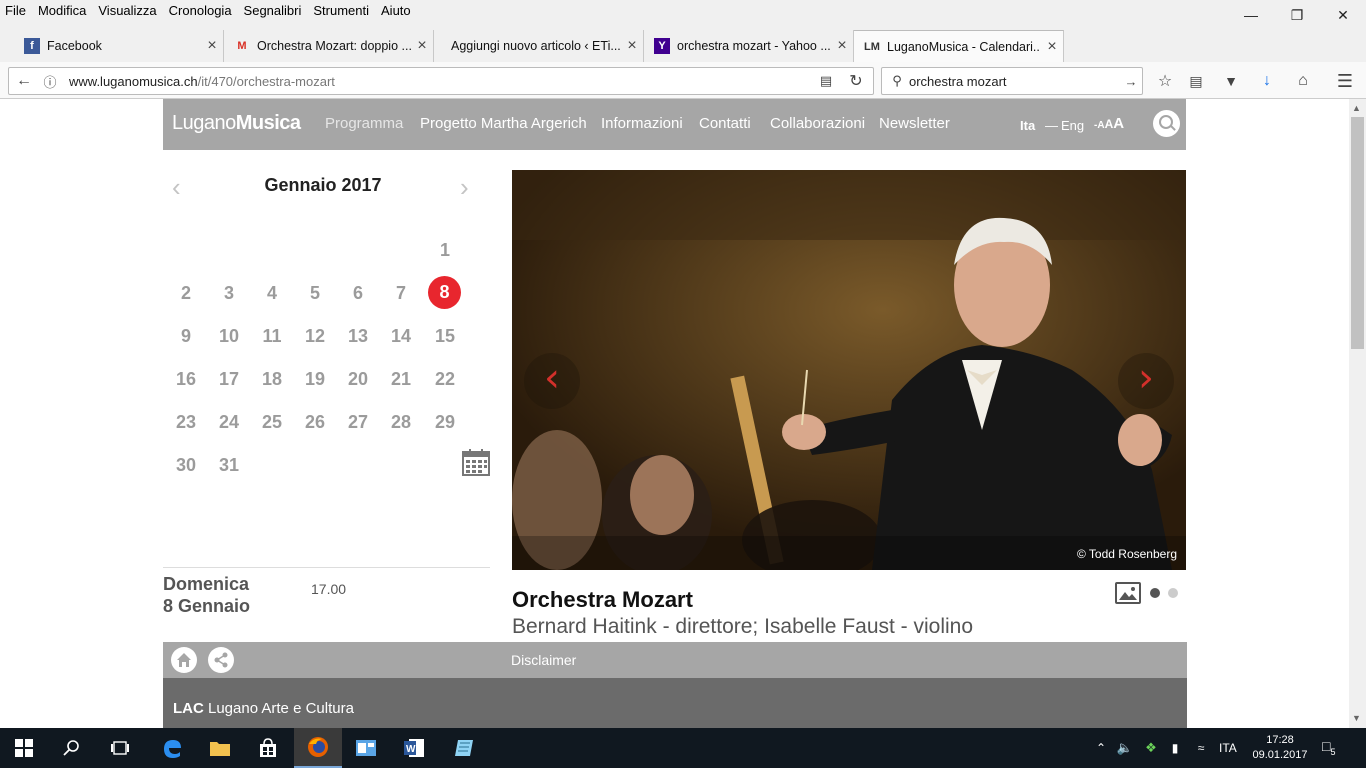 Image resolution: width=1366 pixels, height=768 pixels. I want to click on taskbar-file-explorer, so click(220, 748).